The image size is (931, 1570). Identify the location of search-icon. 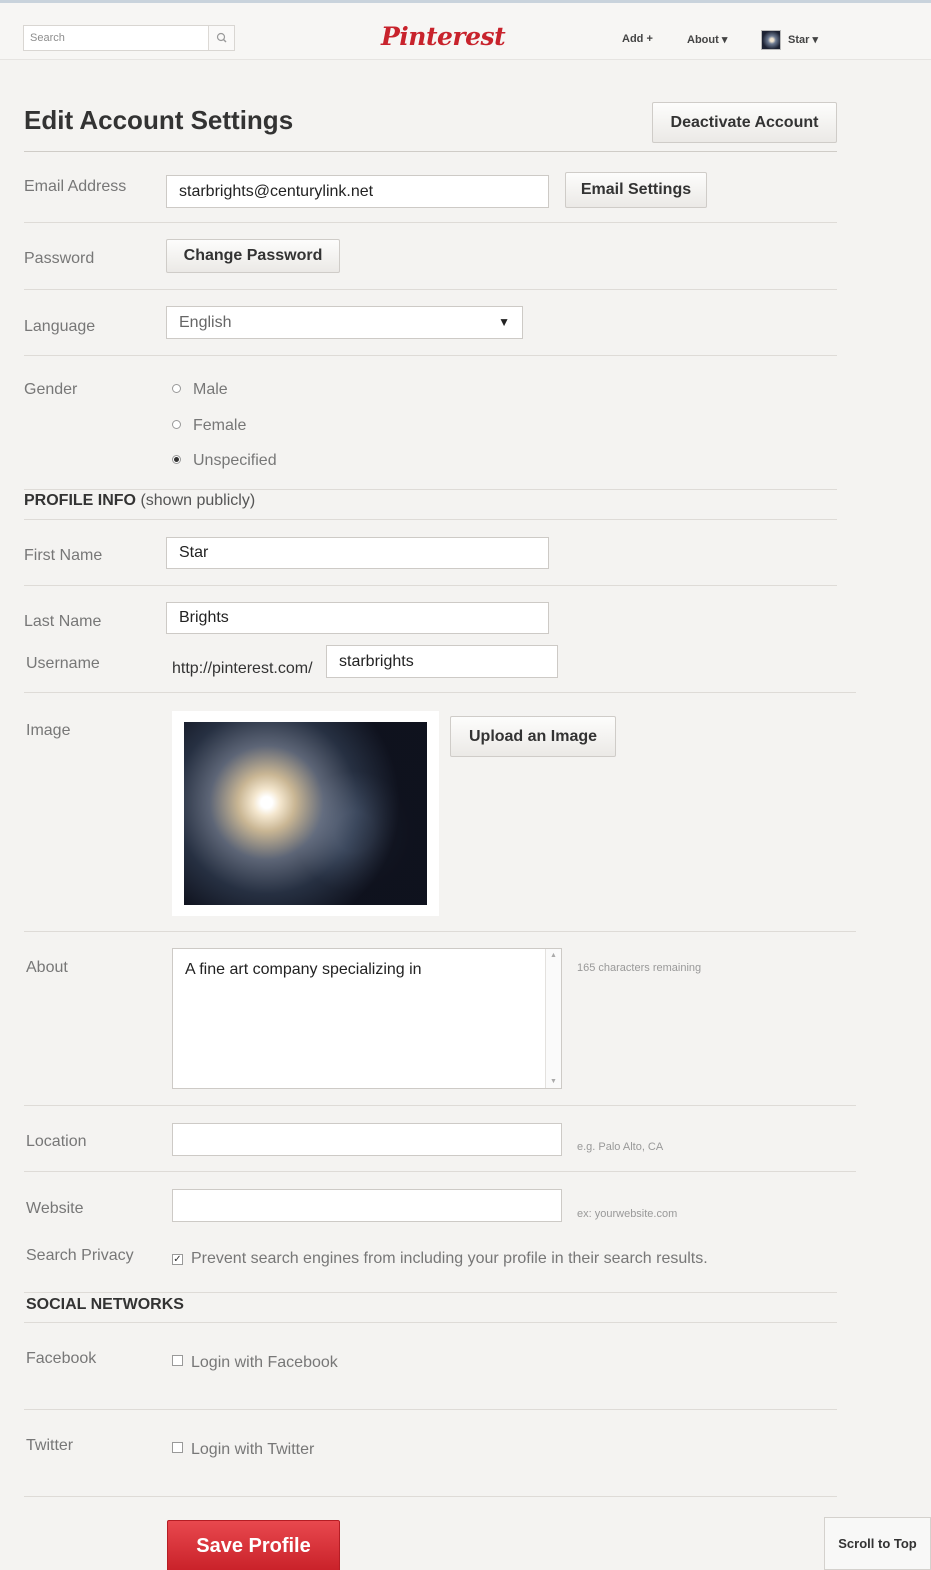
(221, 37).